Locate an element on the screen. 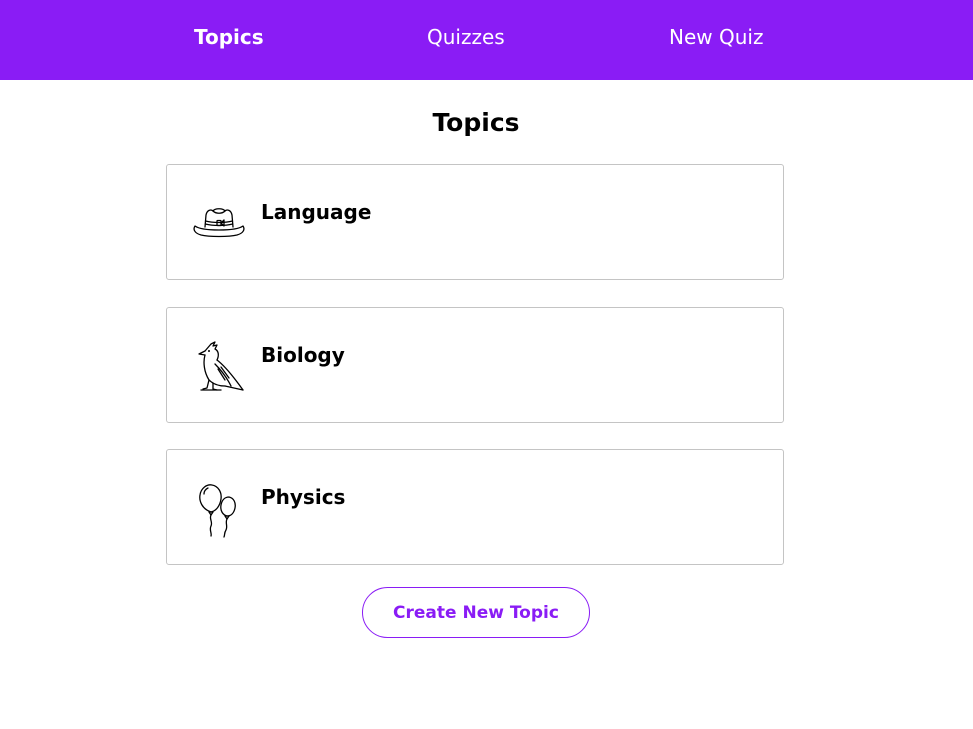 This screenshot has height=729, width=973. nav-link-topics: Topics is located at coordinates (229, 37).